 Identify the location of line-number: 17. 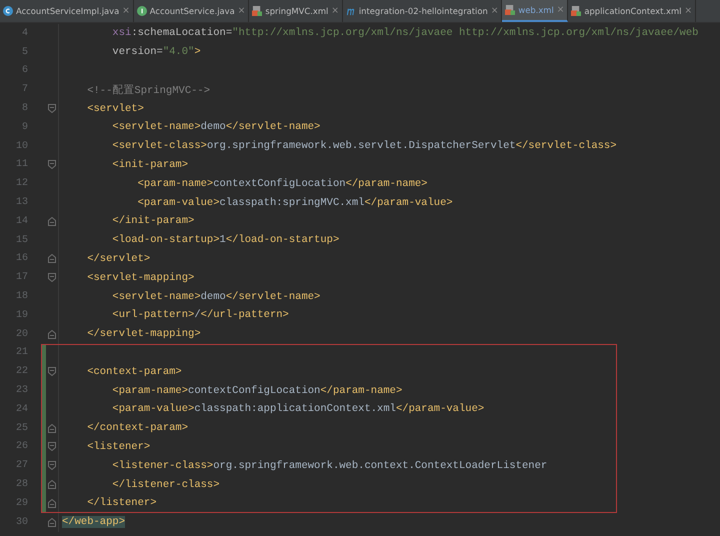
(21, 278).